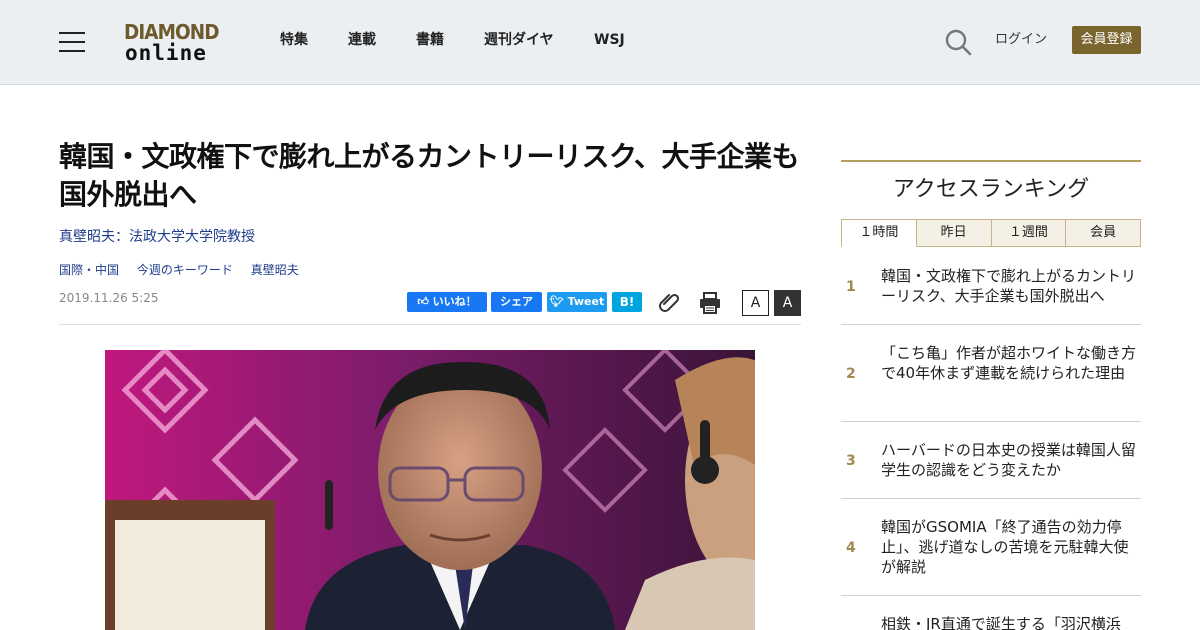 The height and width of the screenshot is (630, 1200). Describe the element at coordinates (1005, 547) in the screenshot. I see `ranking-text: 韓国がGSOMIA「終了通告の効力停止」、逃げ道なしの苦境を元駐韓大使が解説` at that location.